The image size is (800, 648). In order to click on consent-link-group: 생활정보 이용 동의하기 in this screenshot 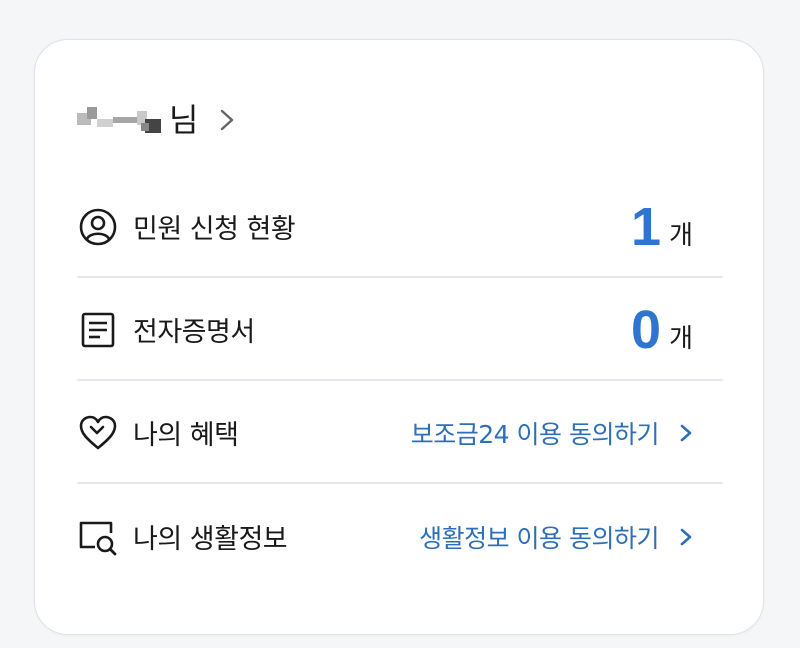, I will do `click(571, 537)`.